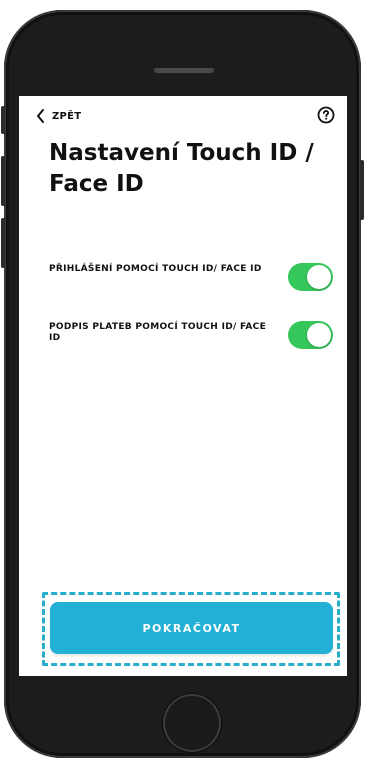 This screenshot has height=762, width=365. I want to click on question-circle-icon, so click(326, 115).